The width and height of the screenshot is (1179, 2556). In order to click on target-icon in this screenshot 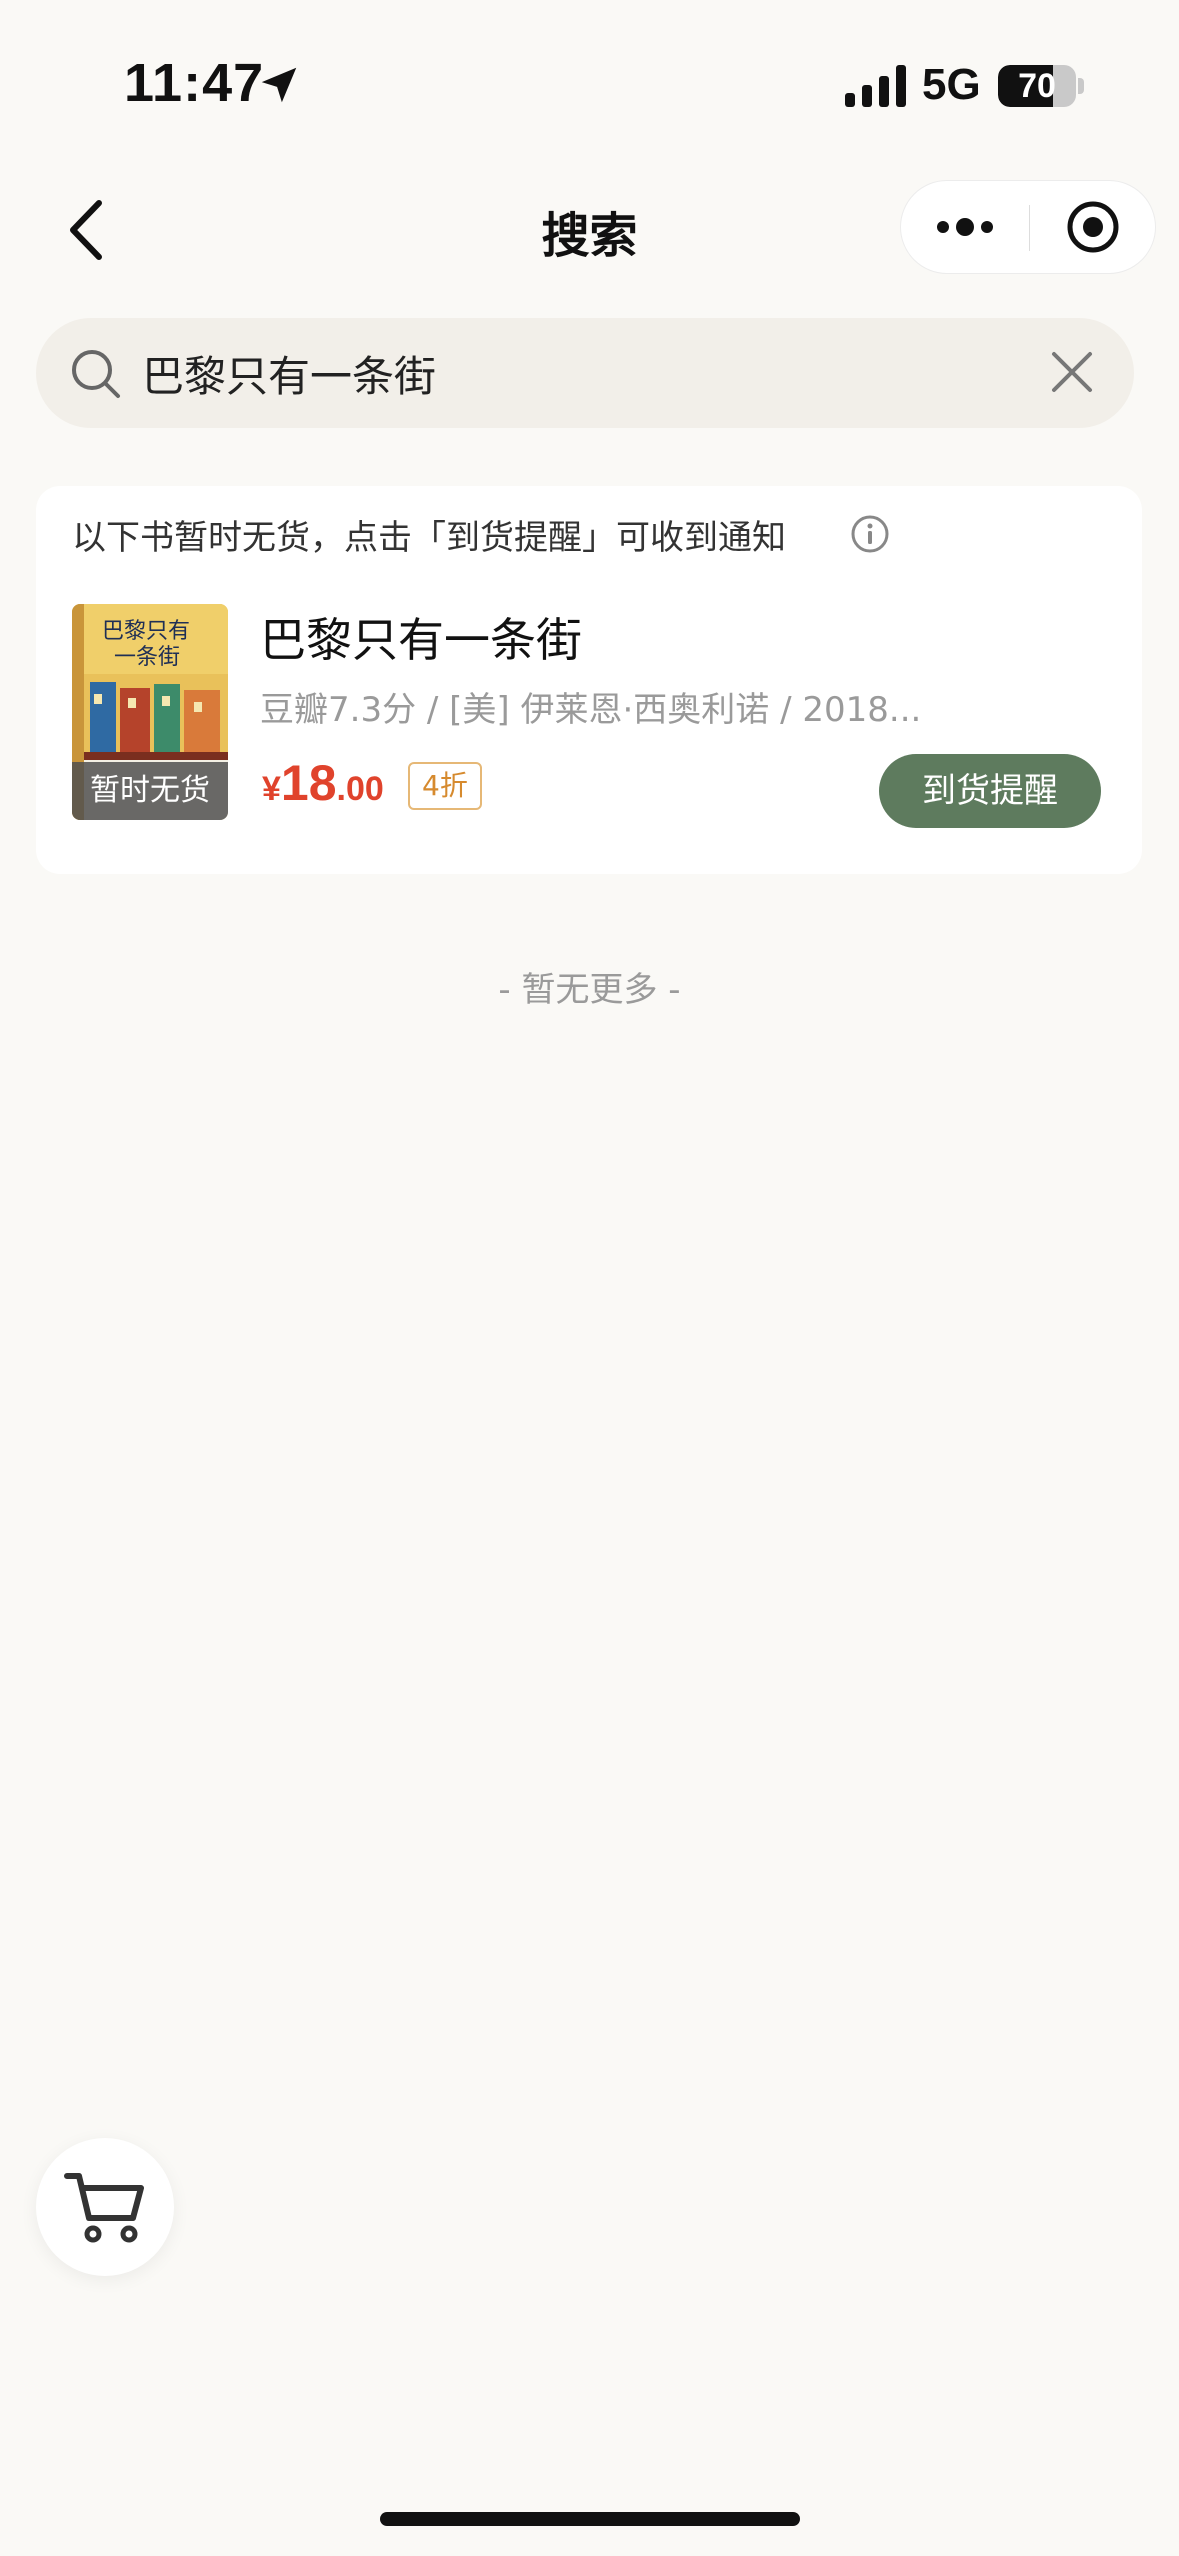, I will do `click(1093, 227)`.